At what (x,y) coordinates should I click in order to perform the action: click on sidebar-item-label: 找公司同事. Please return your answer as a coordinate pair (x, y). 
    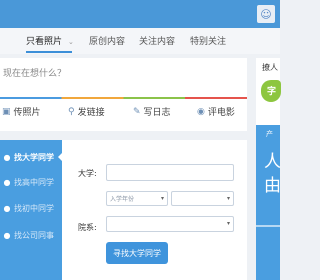
    Looking at the image, I should click on (34, 235).